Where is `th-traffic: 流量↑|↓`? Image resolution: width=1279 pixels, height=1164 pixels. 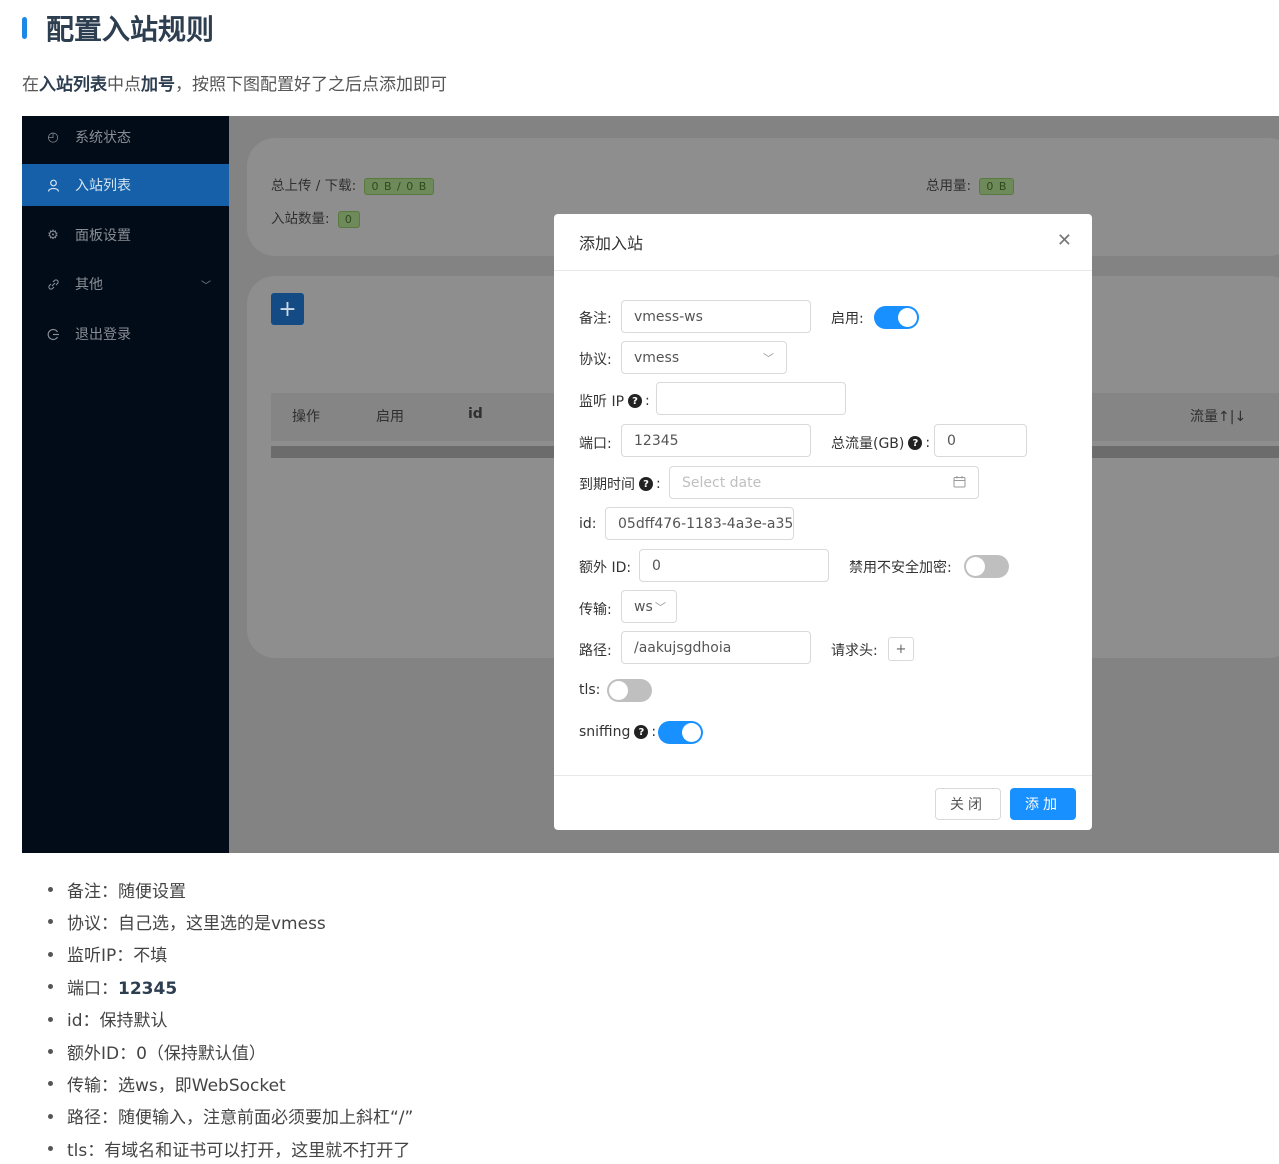 th-traffic: 流量↑|↓ is located at coordinates (1218, 417).